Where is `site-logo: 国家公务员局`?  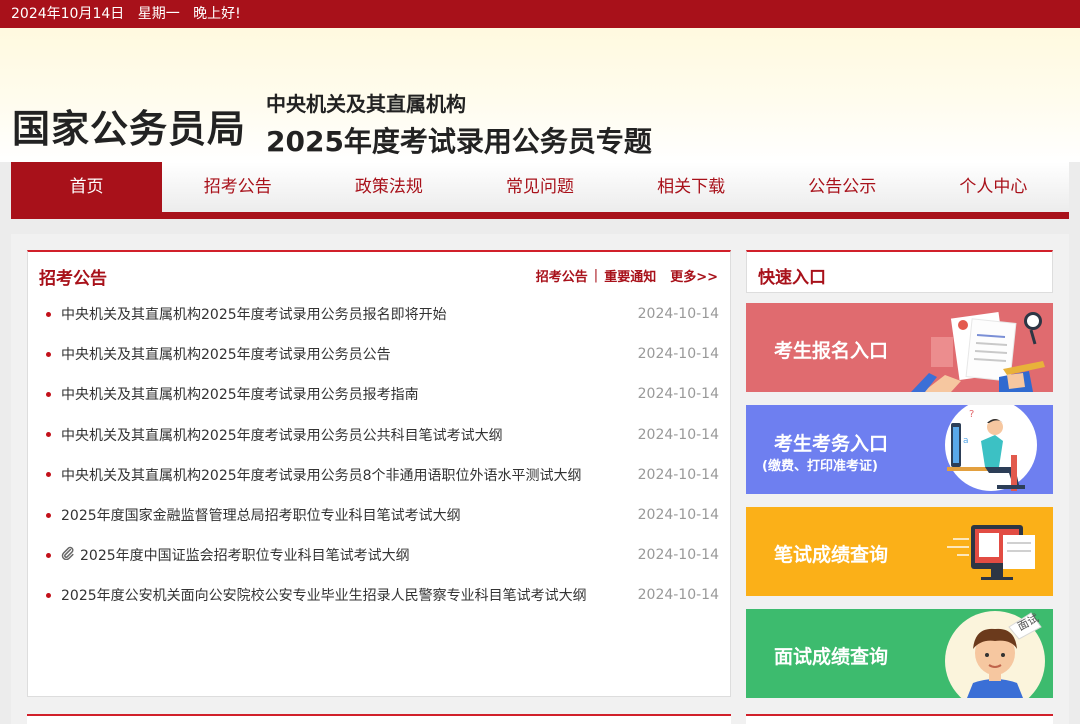 site-logo: 国家公务员局 is located at coordinates (129, 125).